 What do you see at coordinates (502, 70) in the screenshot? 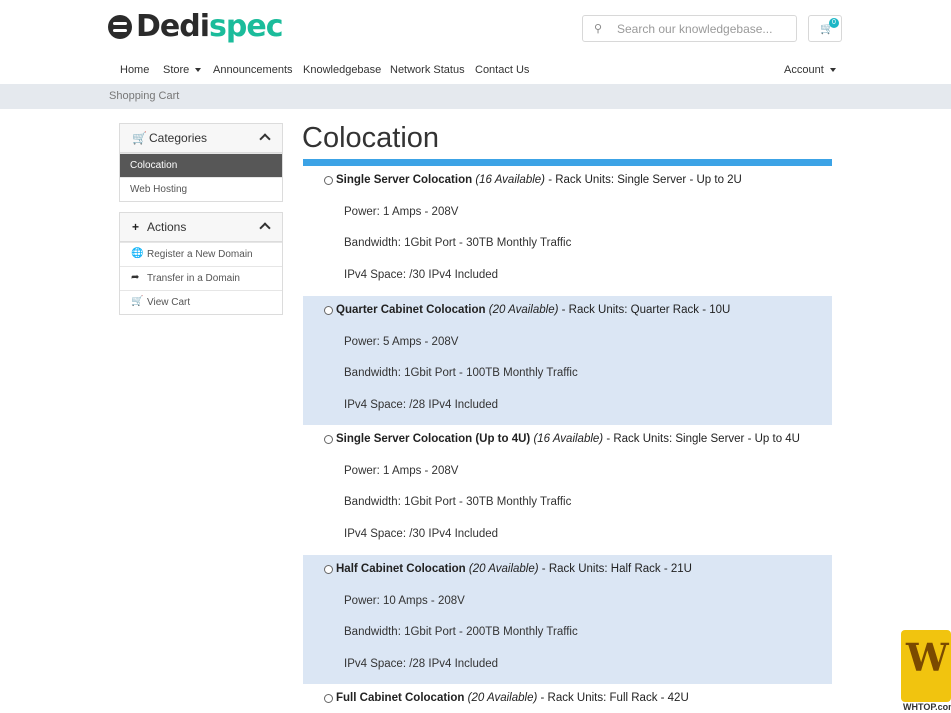
I see `nav-contact-us: Contact Us` at bounding box center [502, 70].